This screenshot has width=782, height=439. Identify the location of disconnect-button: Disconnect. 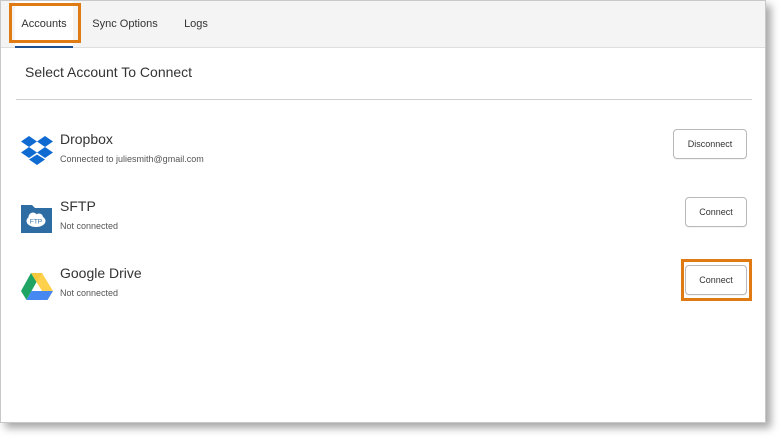
(710, 144).